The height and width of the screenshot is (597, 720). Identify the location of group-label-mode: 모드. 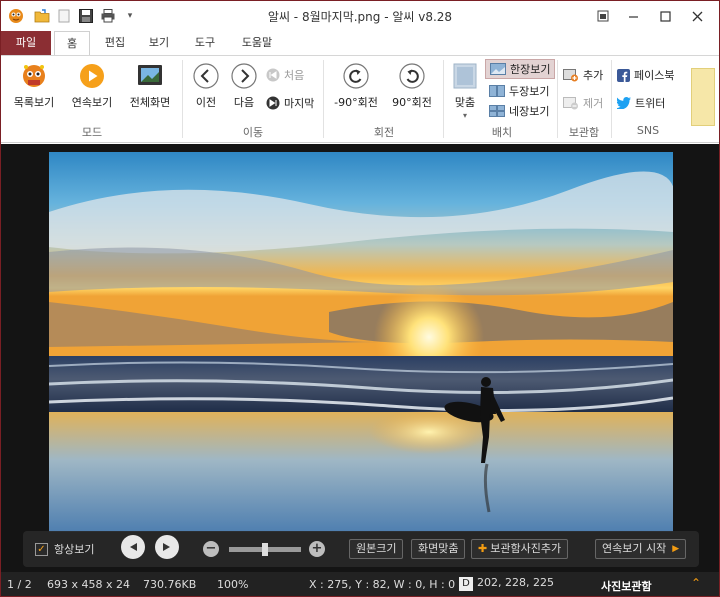
(92, 132).